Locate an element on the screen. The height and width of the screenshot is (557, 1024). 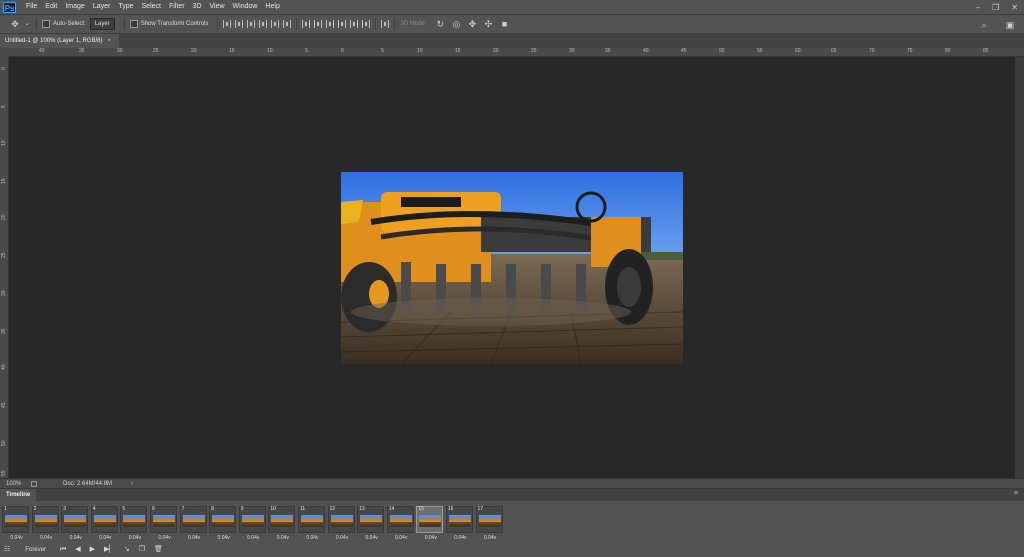
convert-timeline-icon: ☷ is located at coordinates (7, 550).